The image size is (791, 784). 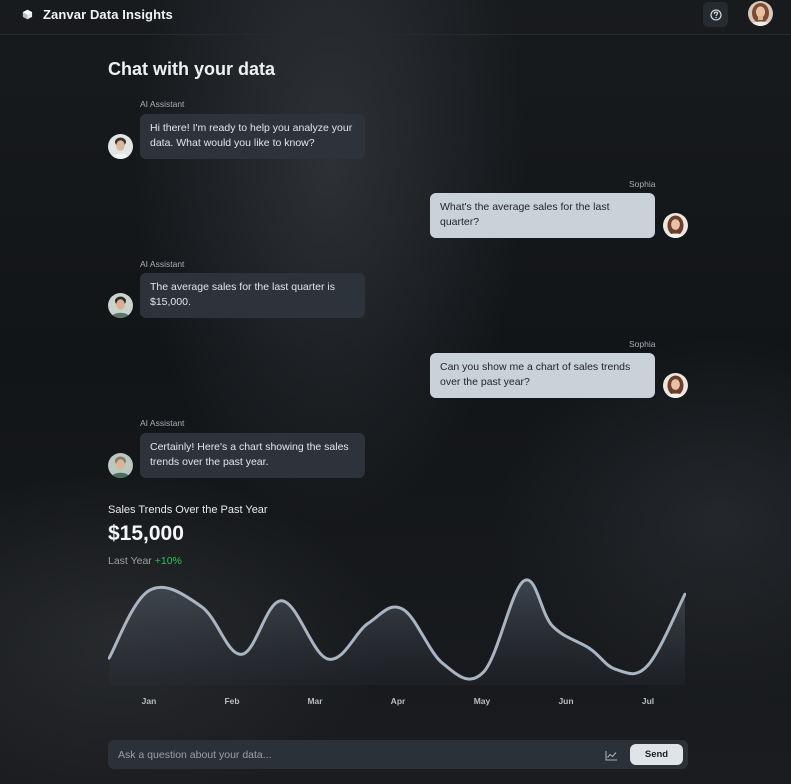 I want to click on user-avatar, so click(x=760, y=13).